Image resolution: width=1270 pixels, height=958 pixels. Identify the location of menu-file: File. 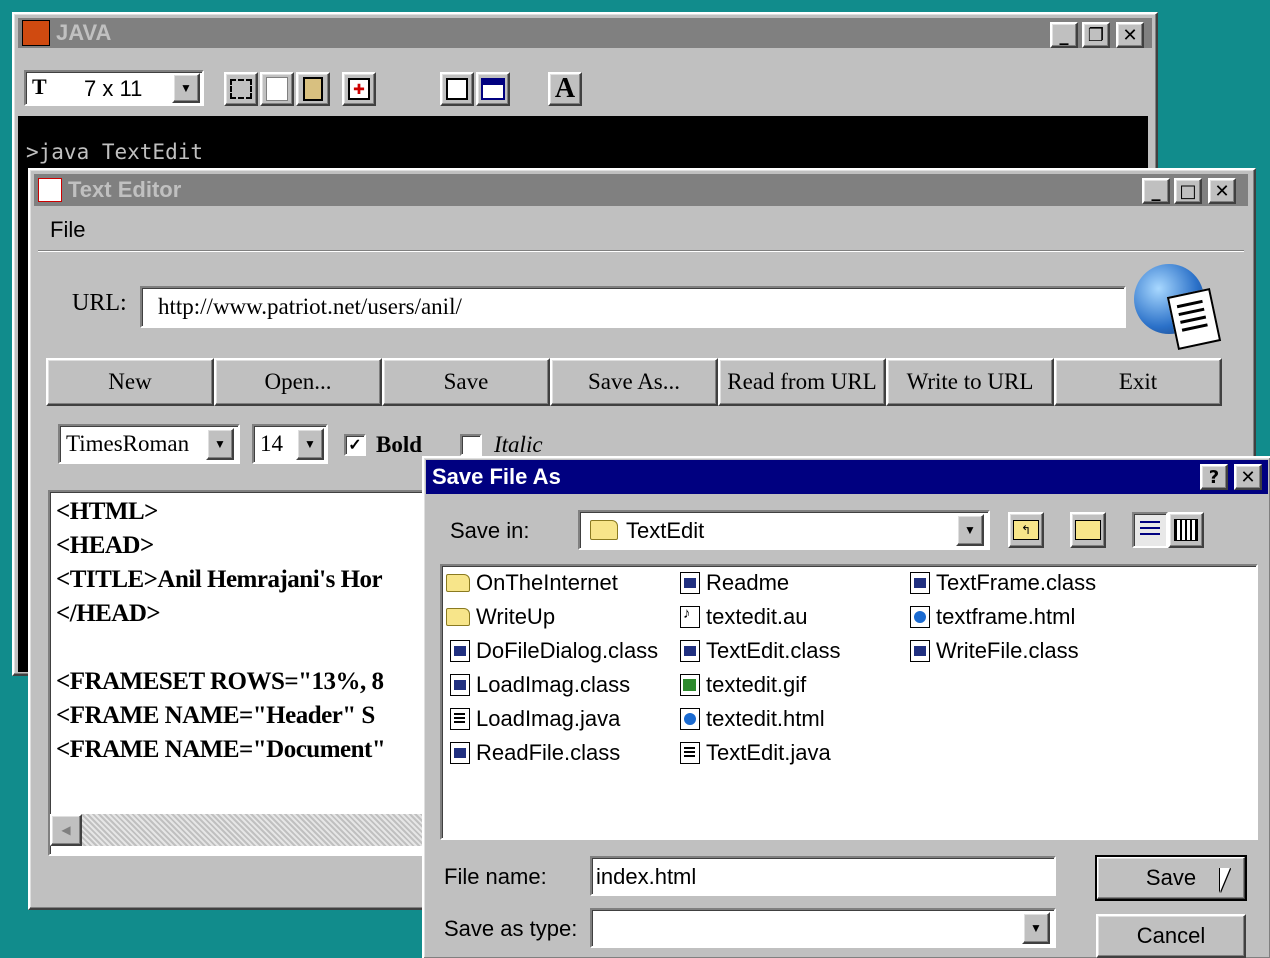
(67, 230).